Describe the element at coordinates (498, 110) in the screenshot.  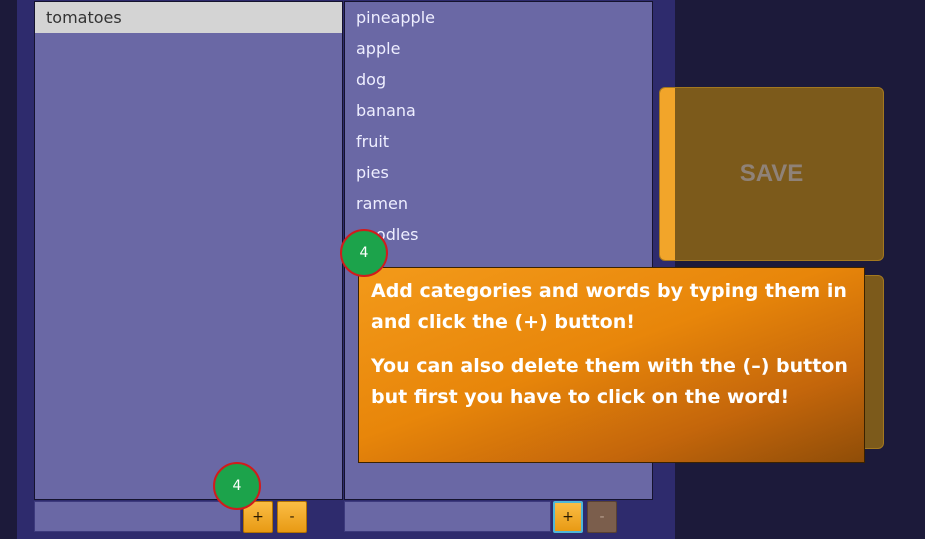
I see `word-item: banana` at that location.